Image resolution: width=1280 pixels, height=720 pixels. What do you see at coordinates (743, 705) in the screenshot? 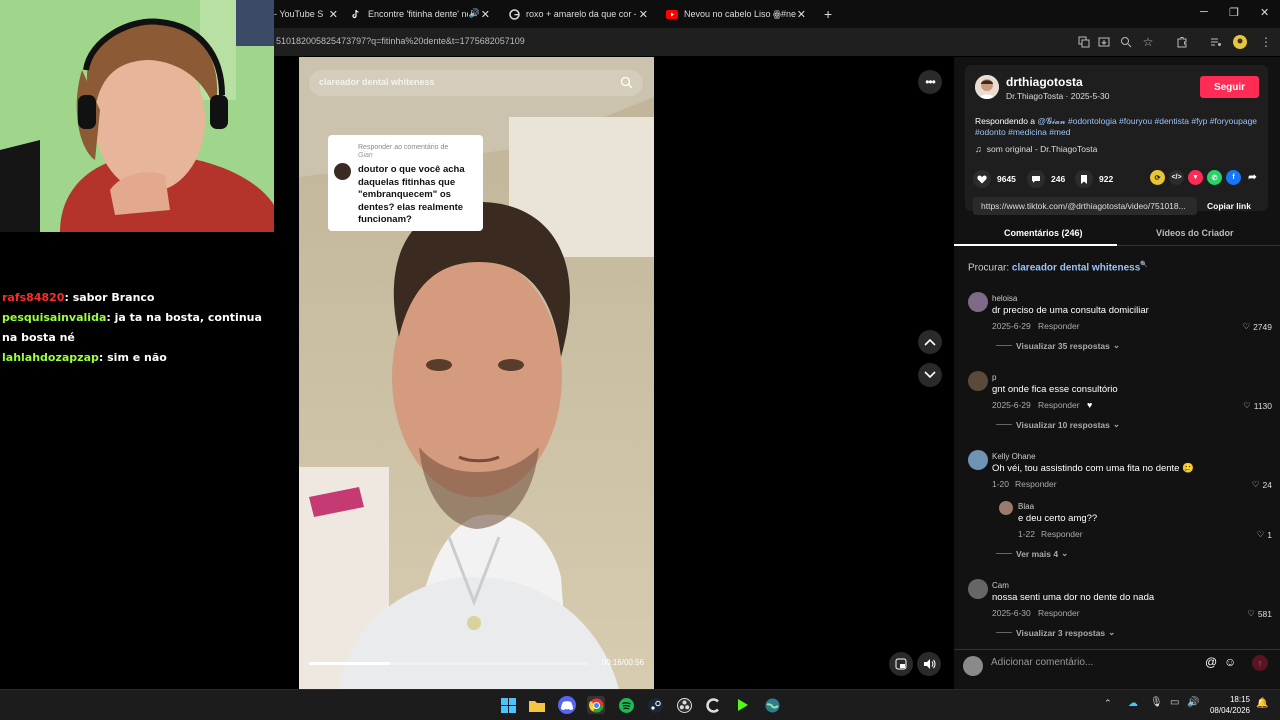
I see `app-icon` at bounding box center [743, 705].